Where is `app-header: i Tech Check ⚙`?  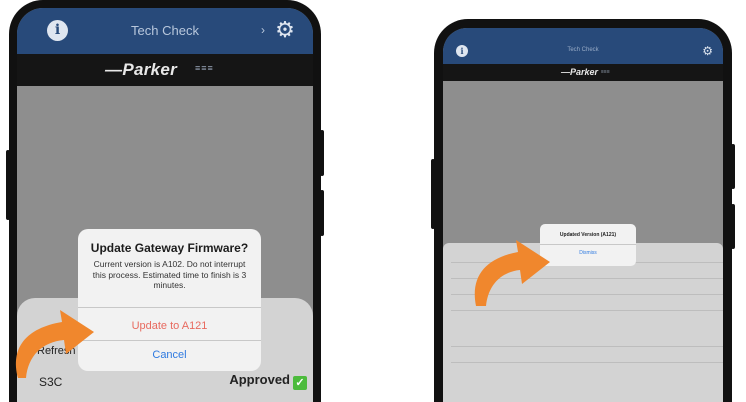
app-header: i Tech Check ⚙ is located at coordinates (583, 51).